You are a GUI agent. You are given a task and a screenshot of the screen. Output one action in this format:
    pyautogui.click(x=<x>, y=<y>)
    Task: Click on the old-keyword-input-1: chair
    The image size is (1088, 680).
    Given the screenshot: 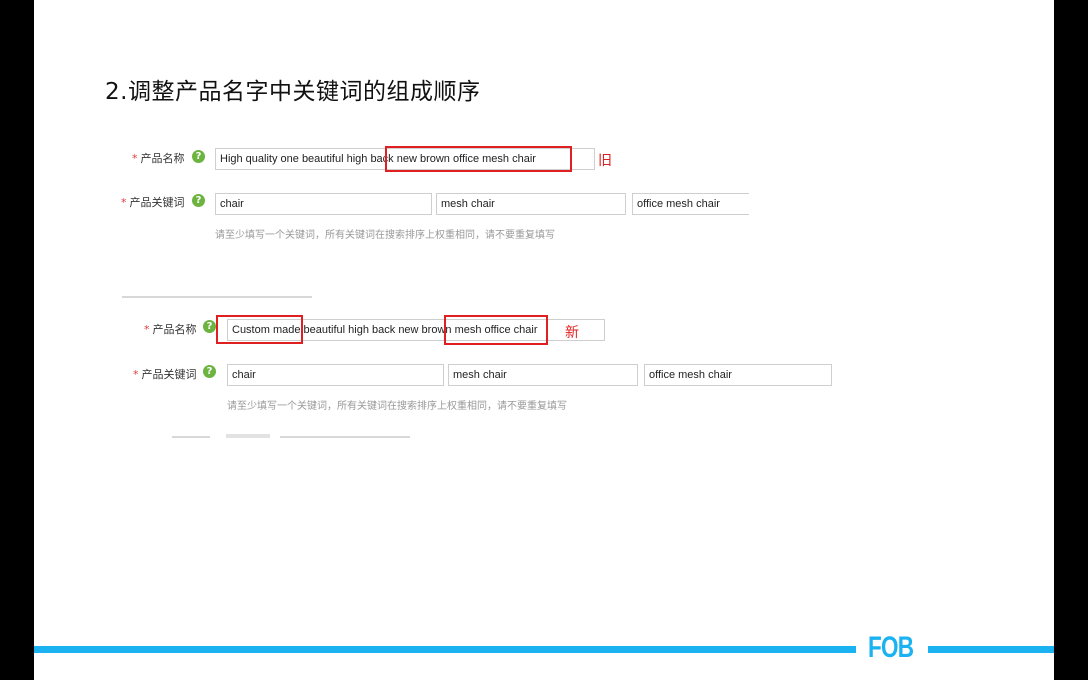 What is the action you would take?
    pyautogui.click(x=323, y=204)
    